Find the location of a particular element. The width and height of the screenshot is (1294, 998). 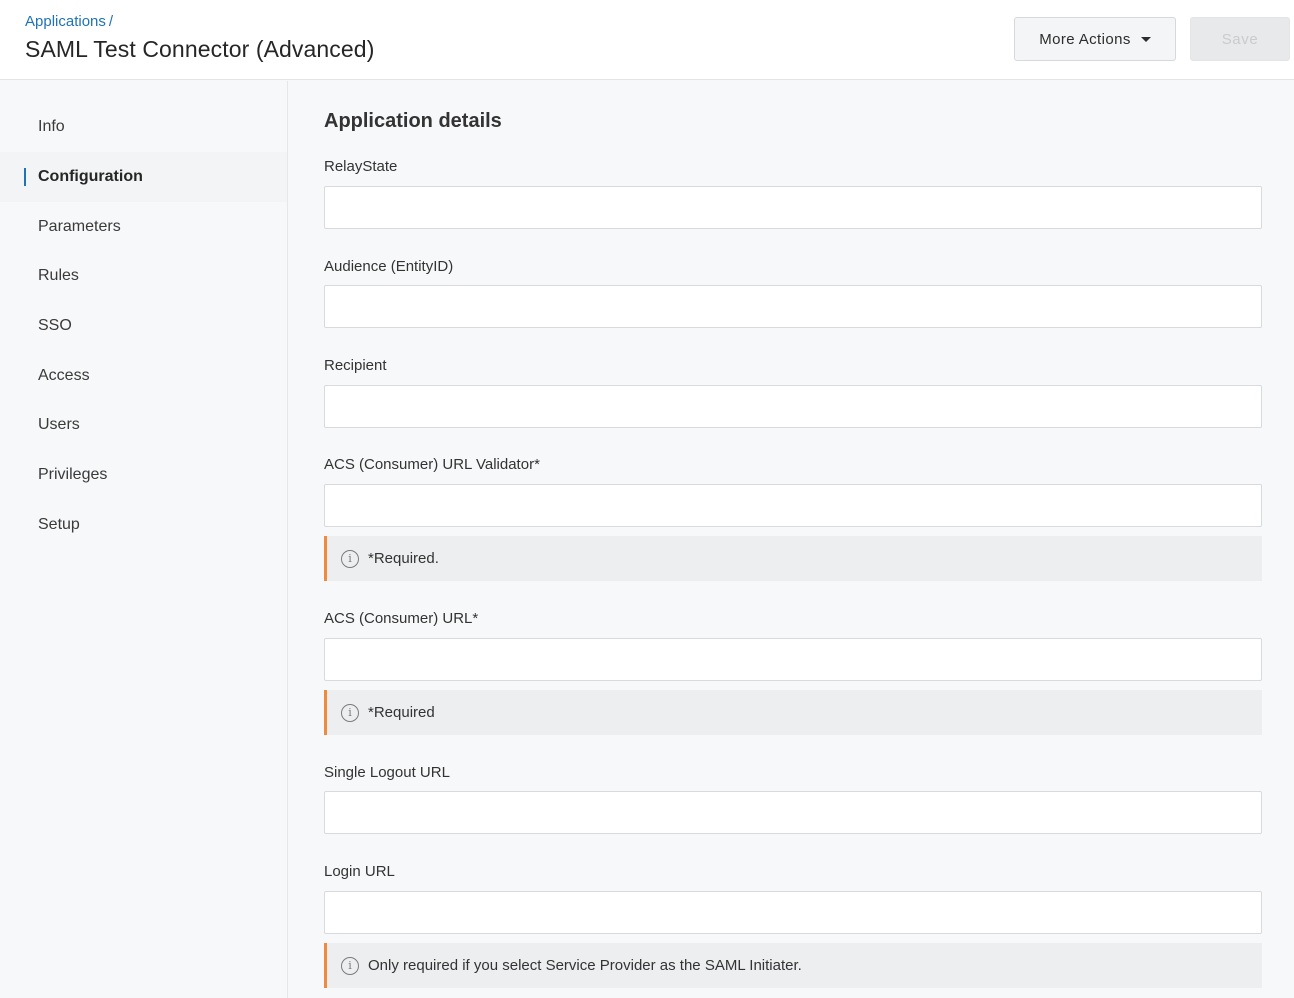

audience-label: Audience (EntityID) is located at coordinates (389, 266).